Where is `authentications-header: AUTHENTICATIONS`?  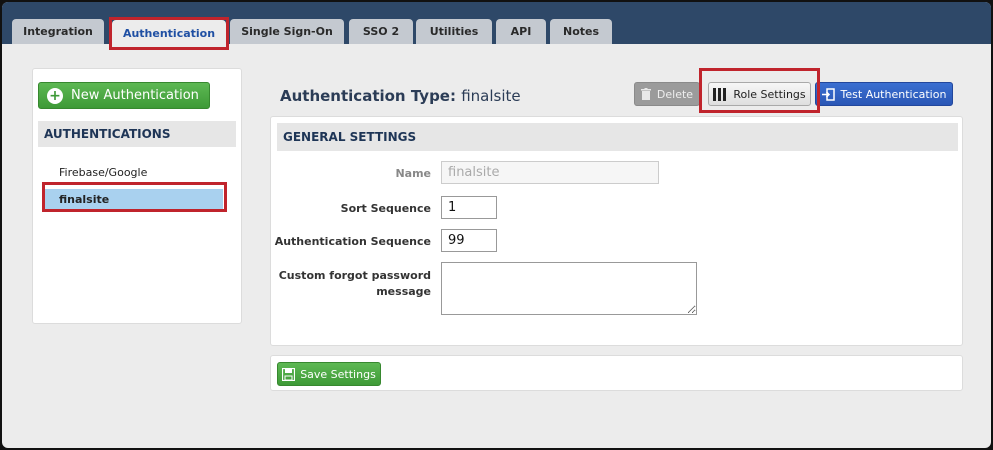
authentications-header: AUTHENTICATIONS is located at coordinates (137, 134).